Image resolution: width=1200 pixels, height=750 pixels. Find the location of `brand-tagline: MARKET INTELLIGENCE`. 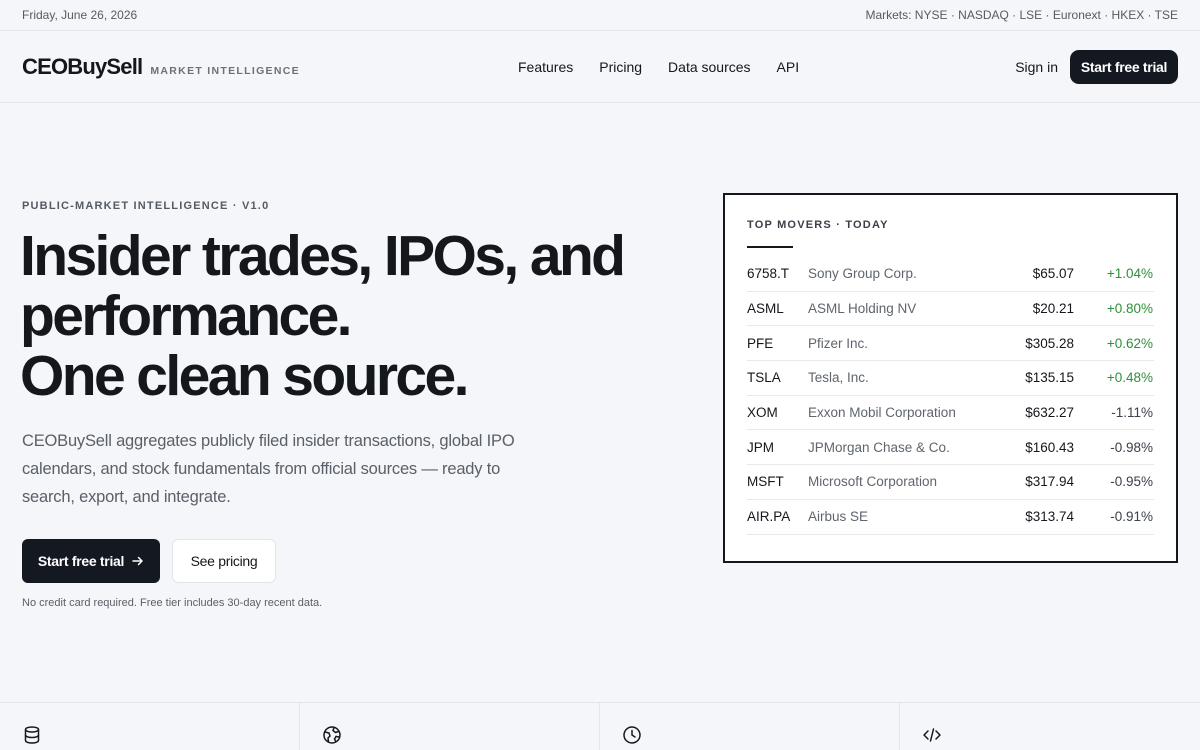

brand-tagline: MARKET INTELLIGENCE is located at coordinates (225, 70).